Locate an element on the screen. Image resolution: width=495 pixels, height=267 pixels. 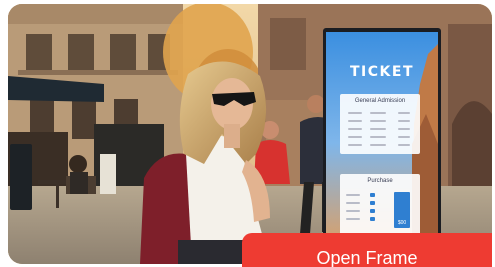
general-admission-panel: General Admission is located at coordinates (380, 124).